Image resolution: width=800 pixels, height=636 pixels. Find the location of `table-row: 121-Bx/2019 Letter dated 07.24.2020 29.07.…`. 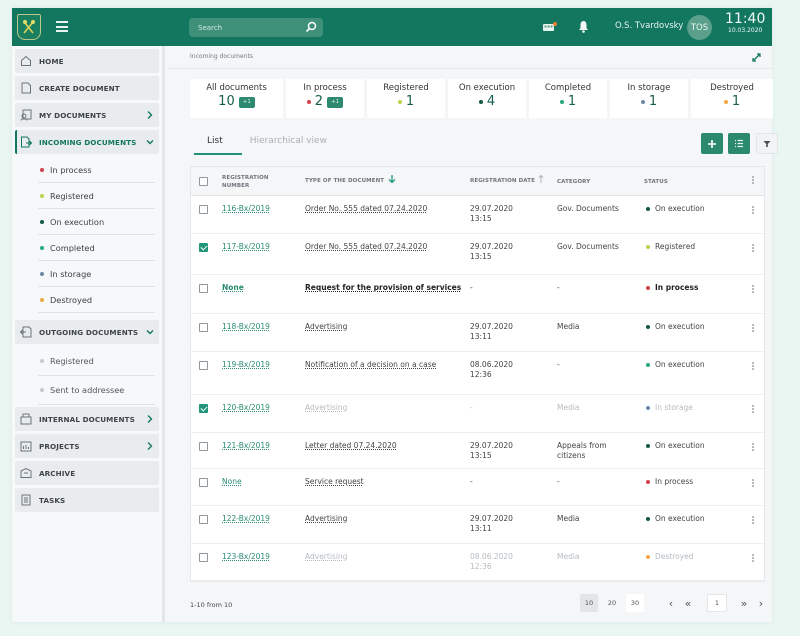

table-row: 121-Bx/2019 Letter dated 07.24.2020 29.07.… is located at coordinates (477, 451).